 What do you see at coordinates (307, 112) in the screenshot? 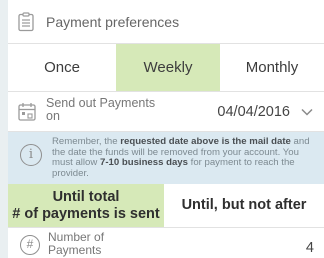
I see `chevron-down-icon` at bounding box center [307, 112].